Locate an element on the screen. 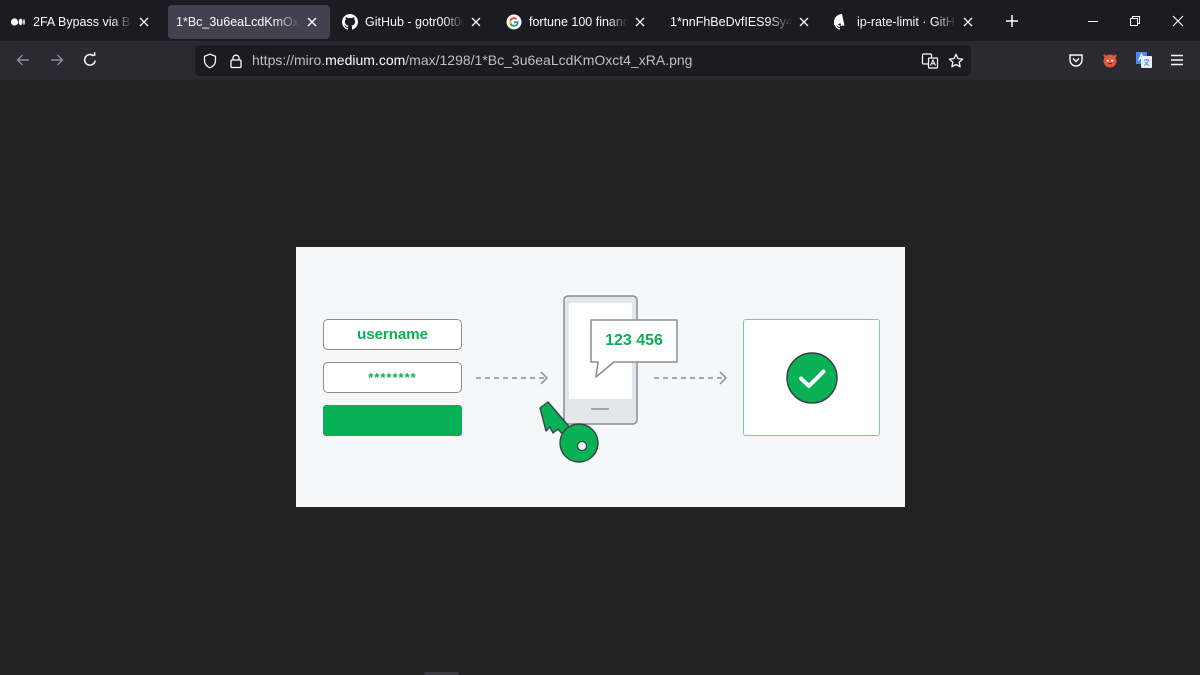 The height and width of the screenshot is (675, 1200). tab-title: ip-rate-limit · GitHub T is located at coordinates (906, 21).